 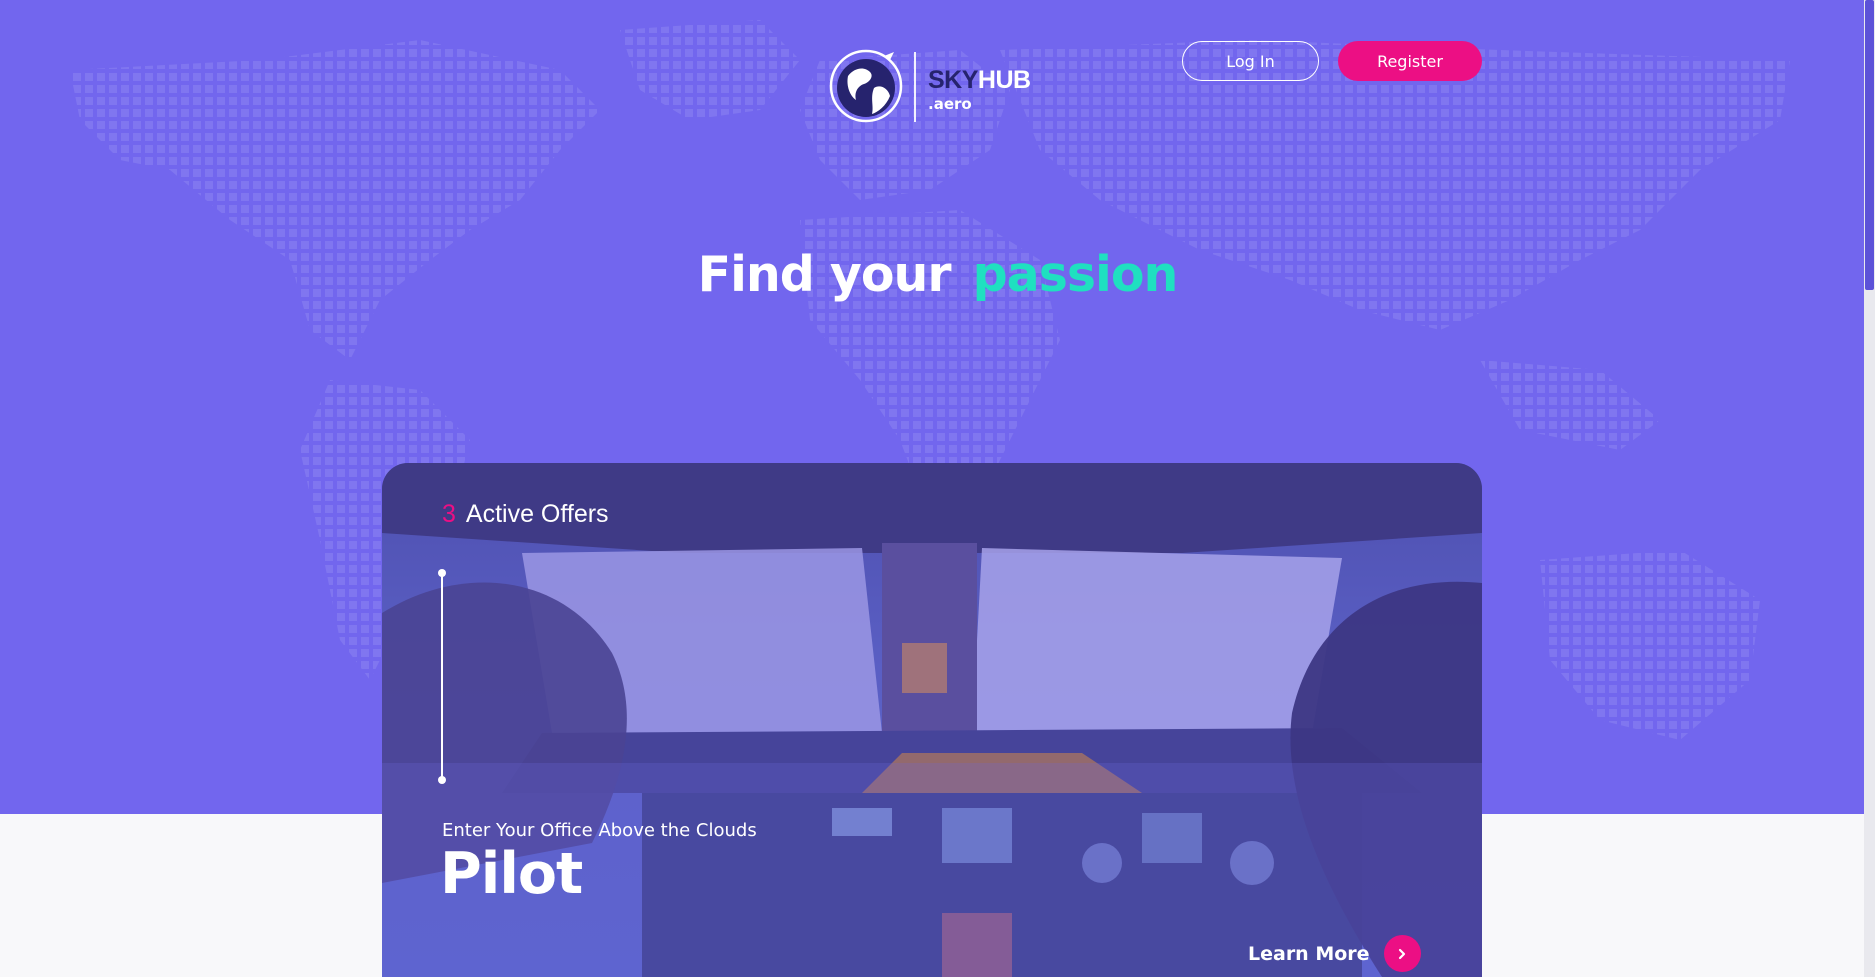 I want to click on progress-dot-top, so click(x=442, y=573).